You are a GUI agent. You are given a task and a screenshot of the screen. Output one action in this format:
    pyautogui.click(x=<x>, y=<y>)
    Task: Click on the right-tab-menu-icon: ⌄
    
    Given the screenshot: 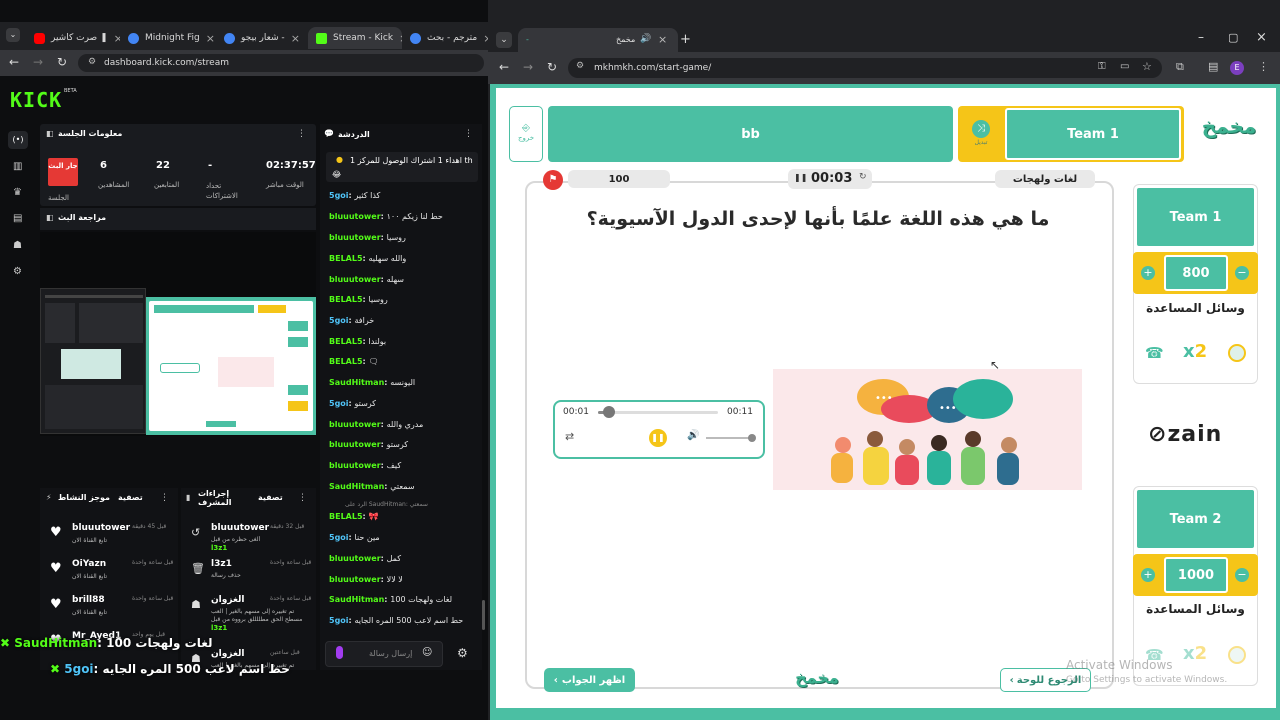 What is the action you would take?
    pyautogui.click(x=504, y=40)
    